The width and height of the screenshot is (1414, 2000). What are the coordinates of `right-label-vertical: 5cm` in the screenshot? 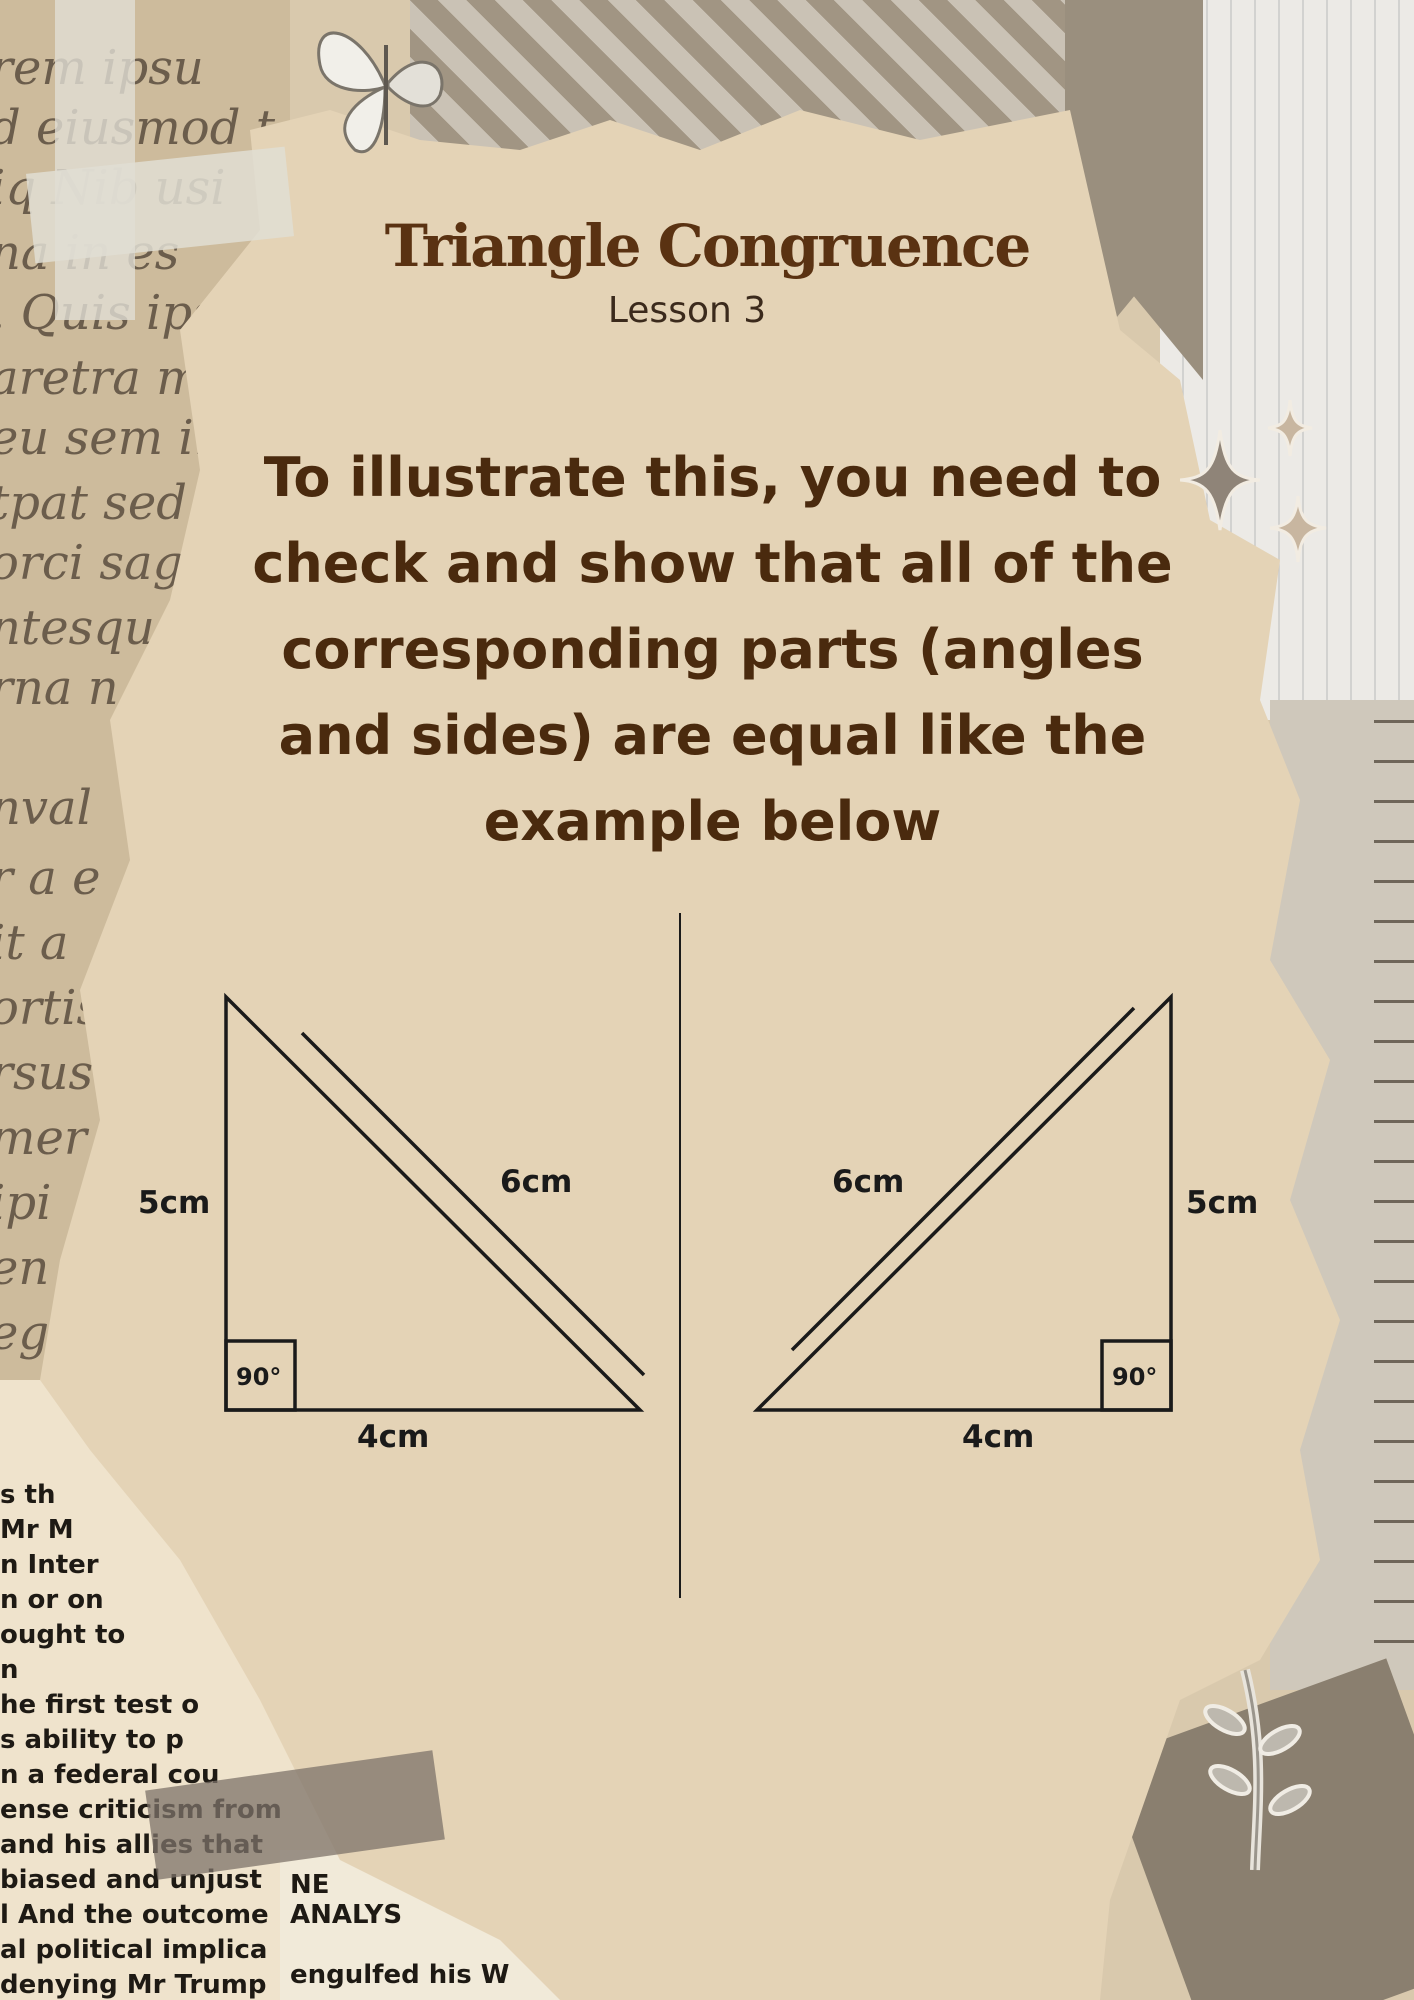 It's located at (1222, 1203).